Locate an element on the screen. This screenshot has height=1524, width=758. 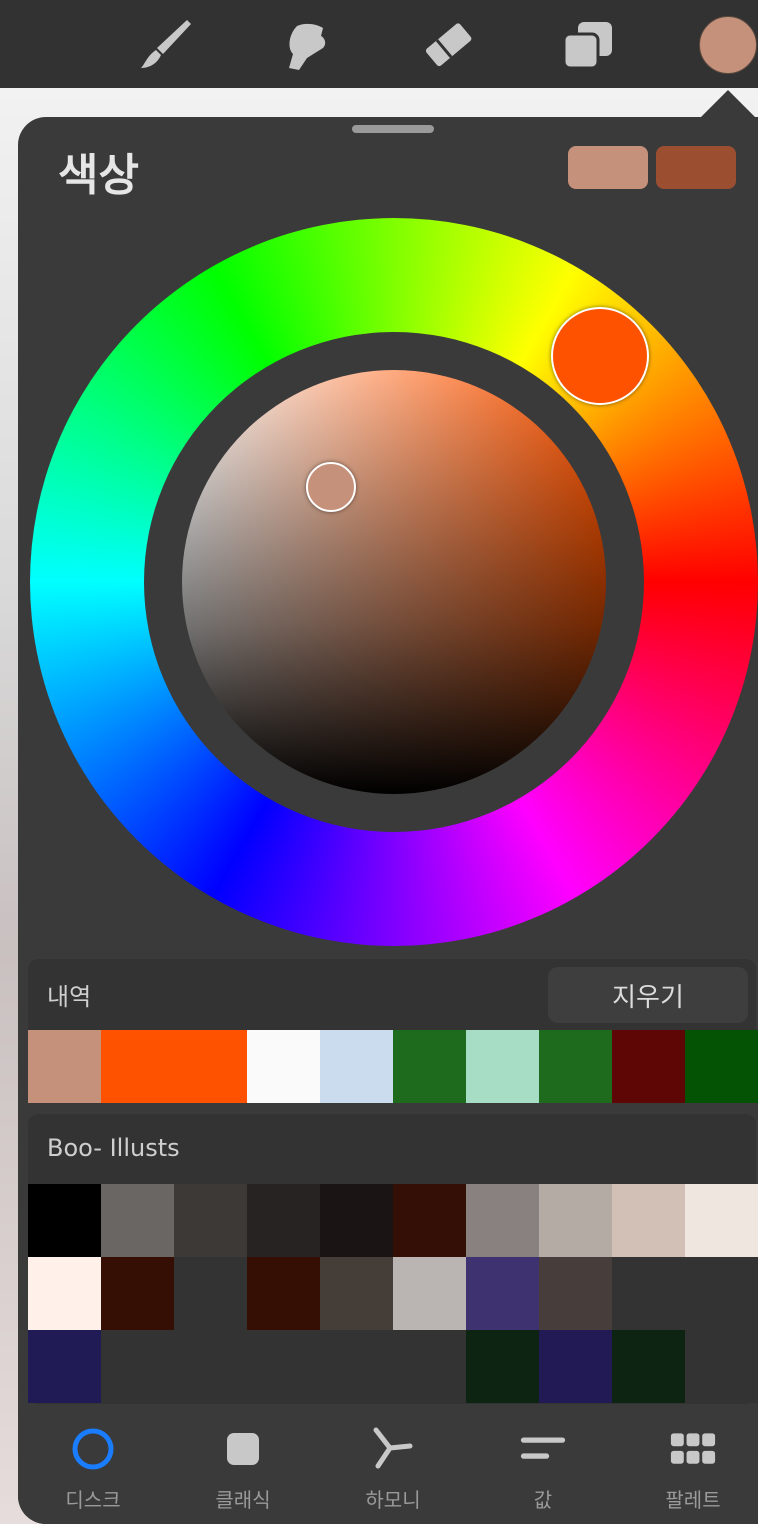
classic-square-icon is located at coordinates (243, 1449).